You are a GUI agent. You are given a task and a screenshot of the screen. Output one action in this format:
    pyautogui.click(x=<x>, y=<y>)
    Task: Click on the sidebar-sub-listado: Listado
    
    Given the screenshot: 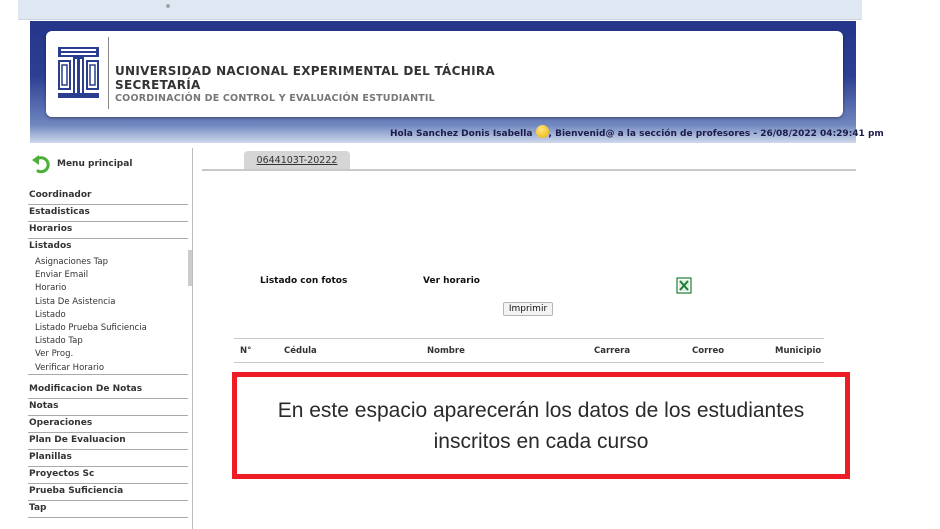 What is the action you would take?
    pyautogui.click(x=108, y=315)
    